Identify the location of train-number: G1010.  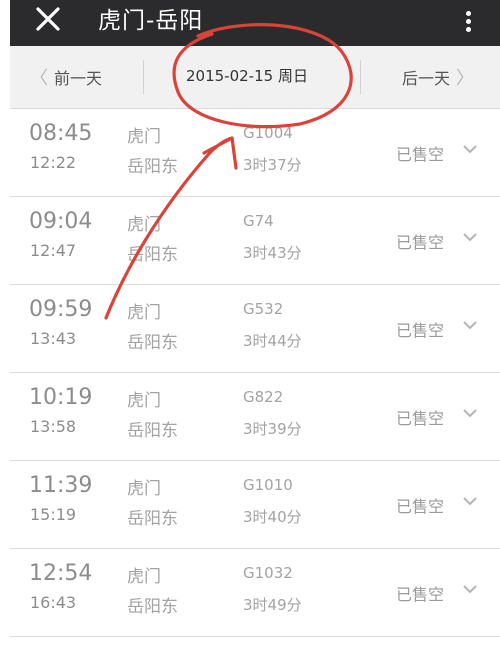
(268, 485).